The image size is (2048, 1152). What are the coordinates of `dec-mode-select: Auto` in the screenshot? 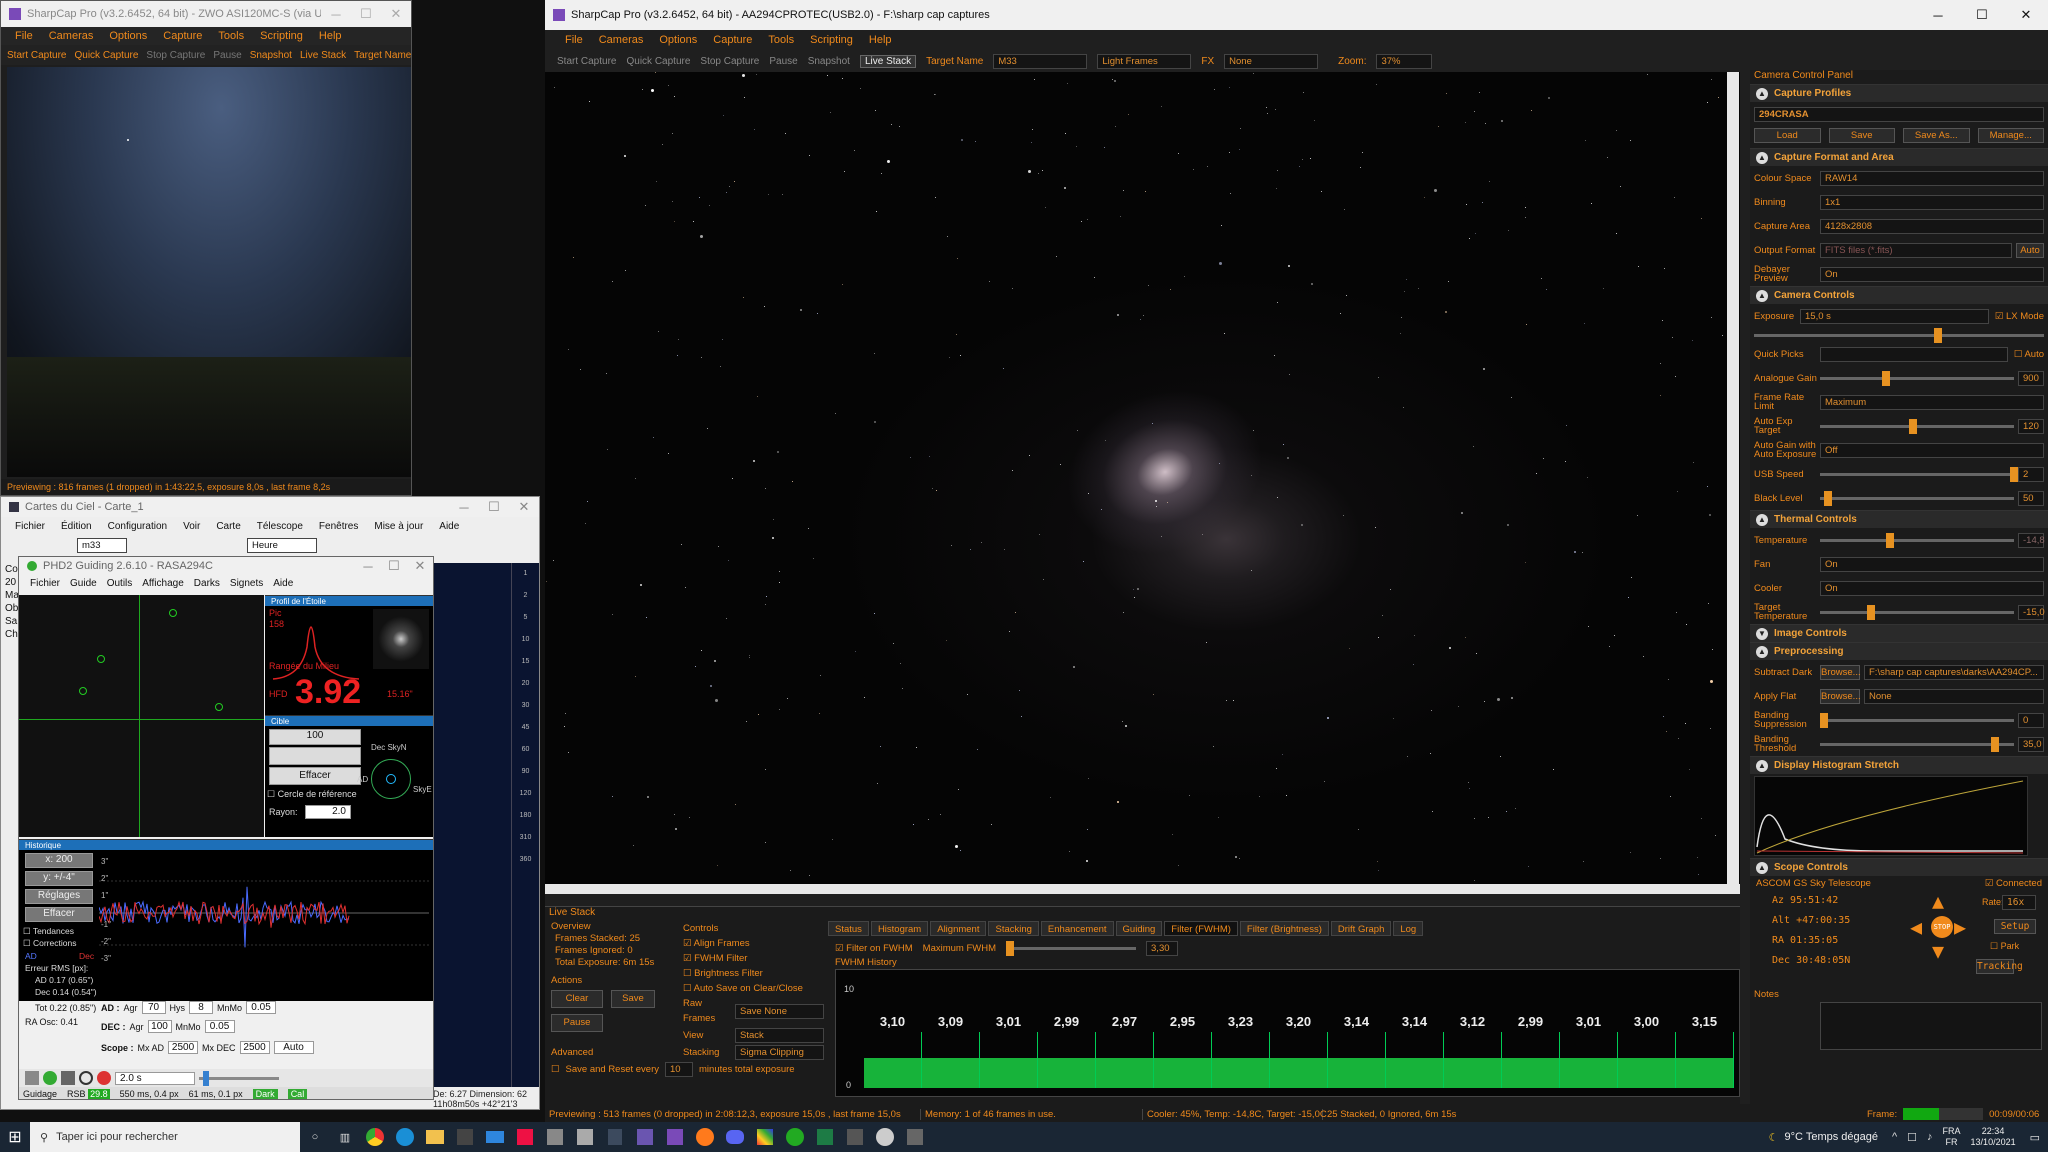 It's located at (293, 1047).